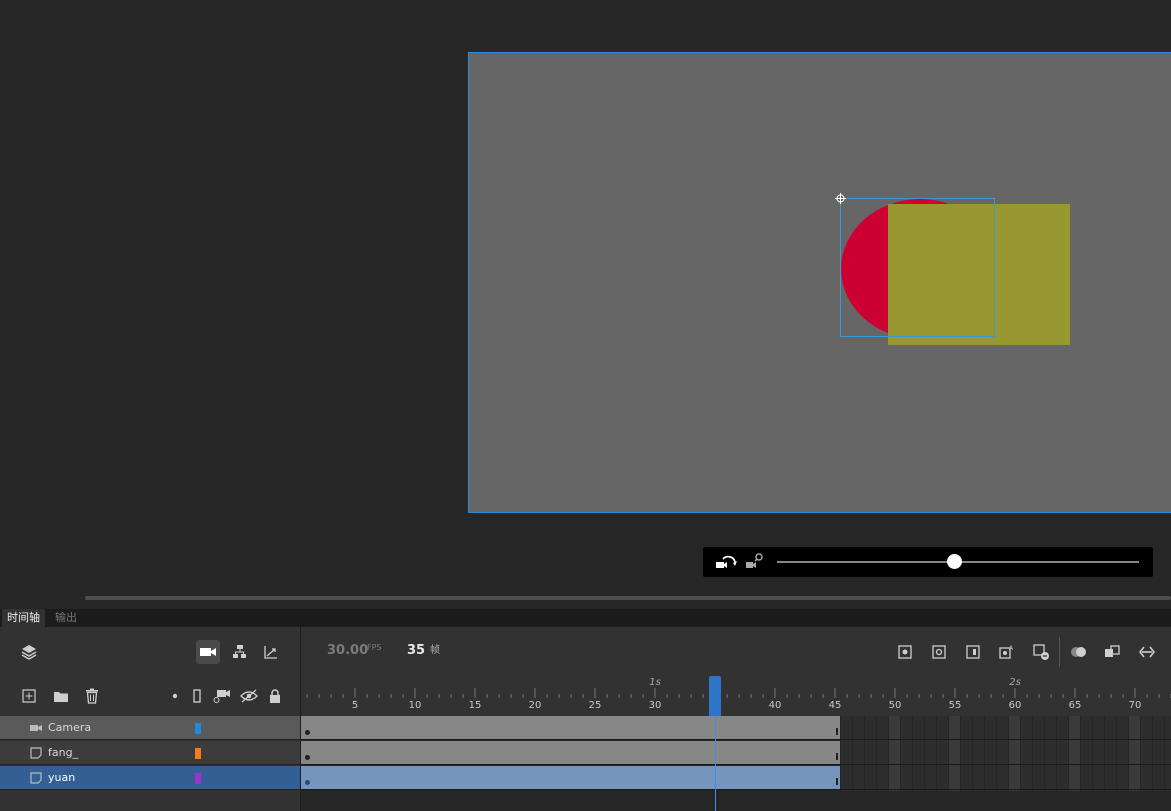 Image resolution: width=1171 pixels, height=811 pixels. What do you see at coordinates (1041, 652) in the screenshot?
I see `remove-frame-icon` at bounding box center [1041, 652].